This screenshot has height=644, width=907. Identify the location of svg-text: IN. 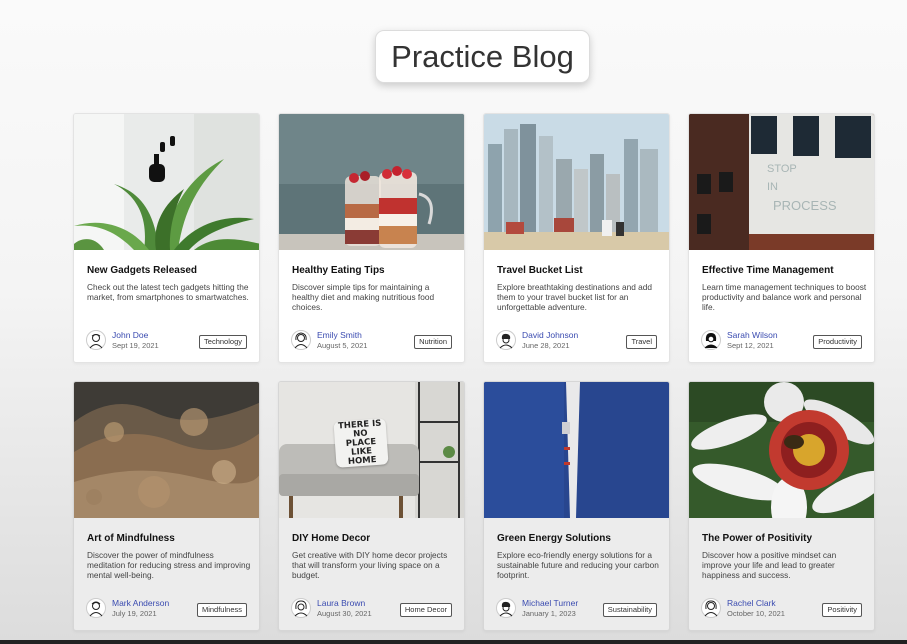
(772, 187).